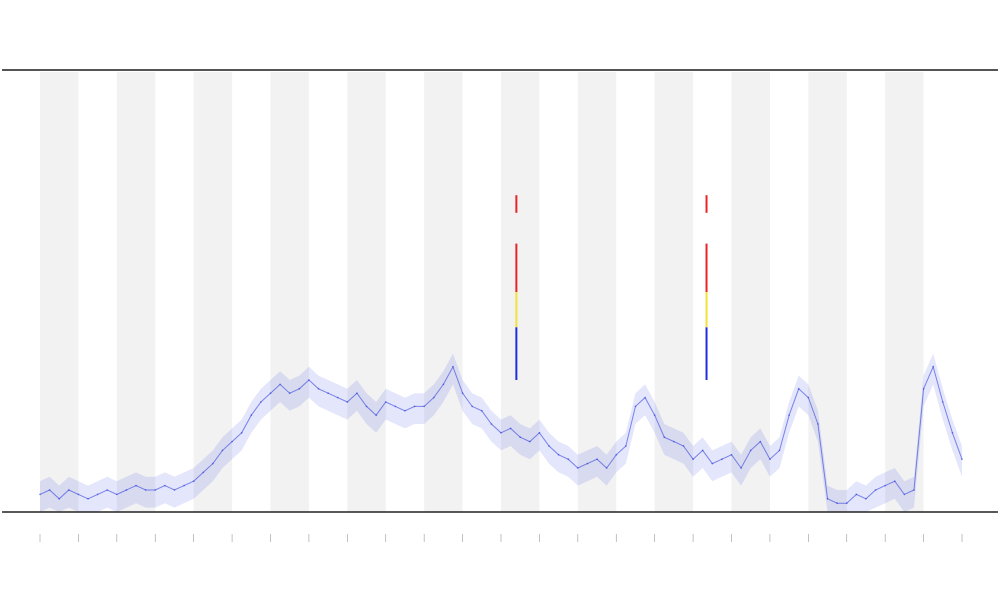  I want to click on x-axis-ticks, so click(501, 538).